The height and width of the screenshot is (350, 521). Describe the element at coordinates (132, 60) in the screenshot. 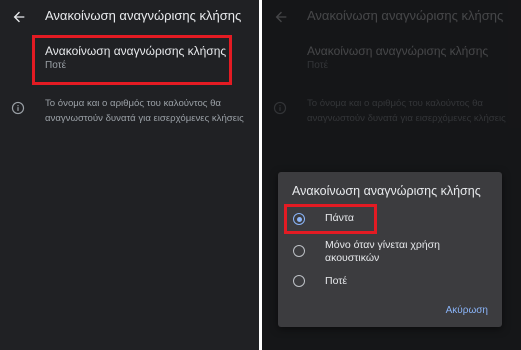

I see `caller-id-announcement-preference: Ανακοίνωση αναγνώρισης κλήσης Ποτέ` at that location.